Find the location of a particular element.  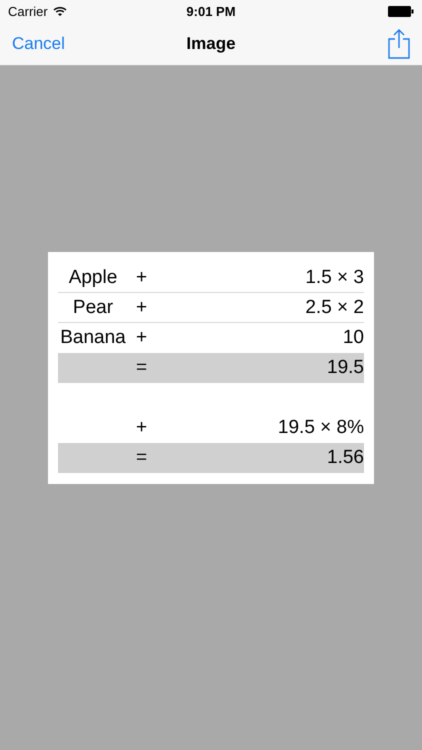

item-value: 1.5 × 3 is located at coordinates (334, 277).